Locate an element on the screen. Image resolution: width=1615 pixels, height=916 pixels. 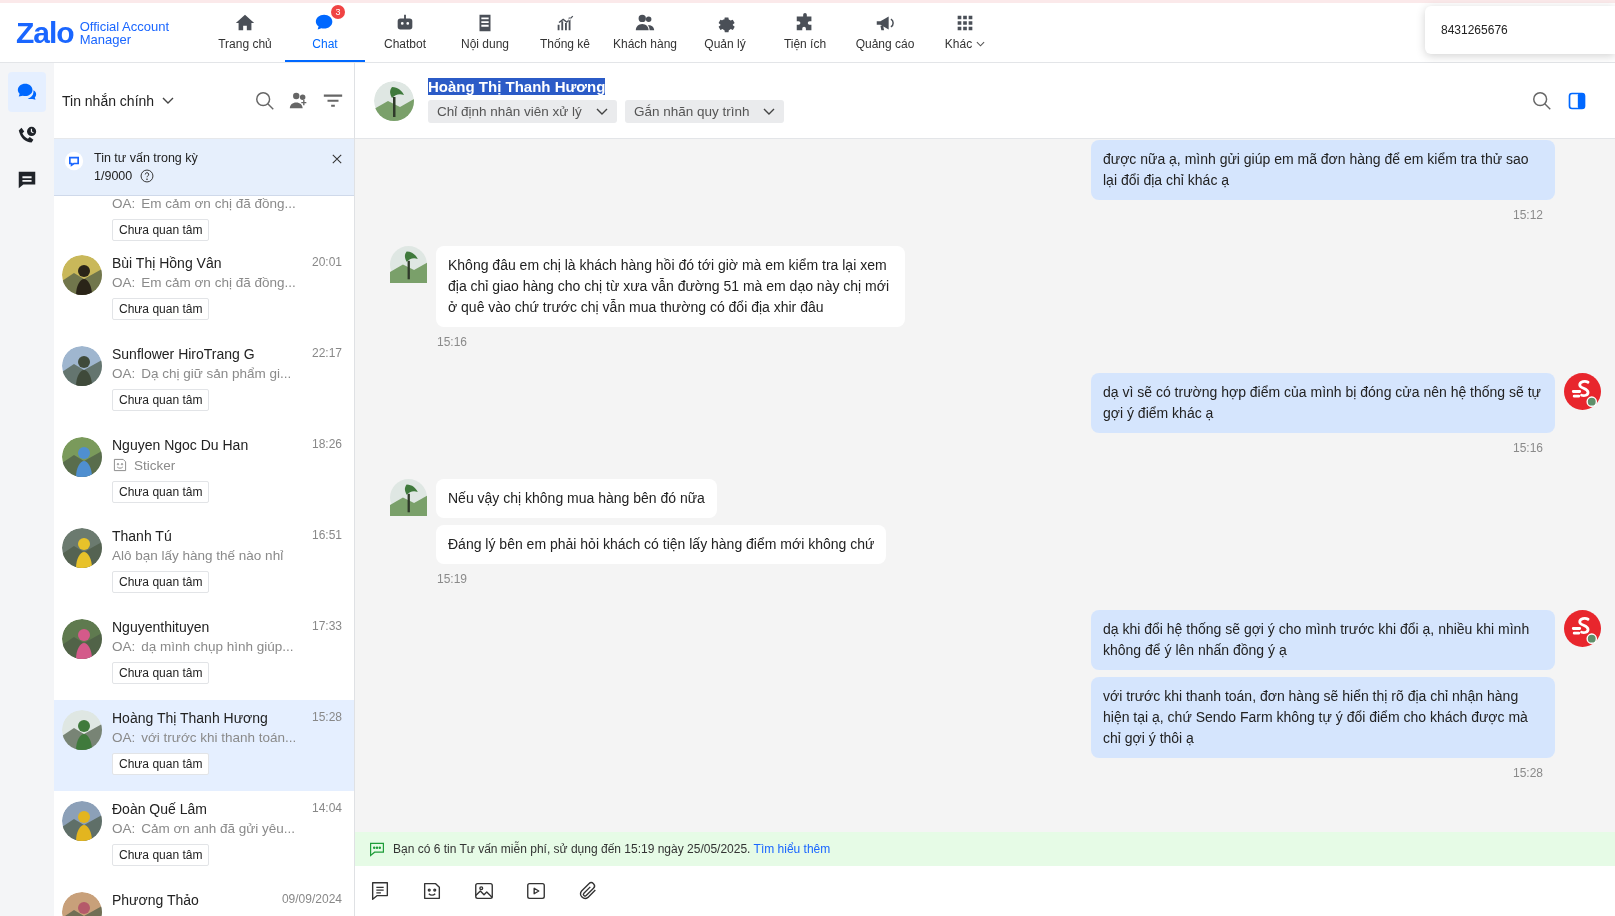
chat-bubble-icon is located at coordinates (74, 161).